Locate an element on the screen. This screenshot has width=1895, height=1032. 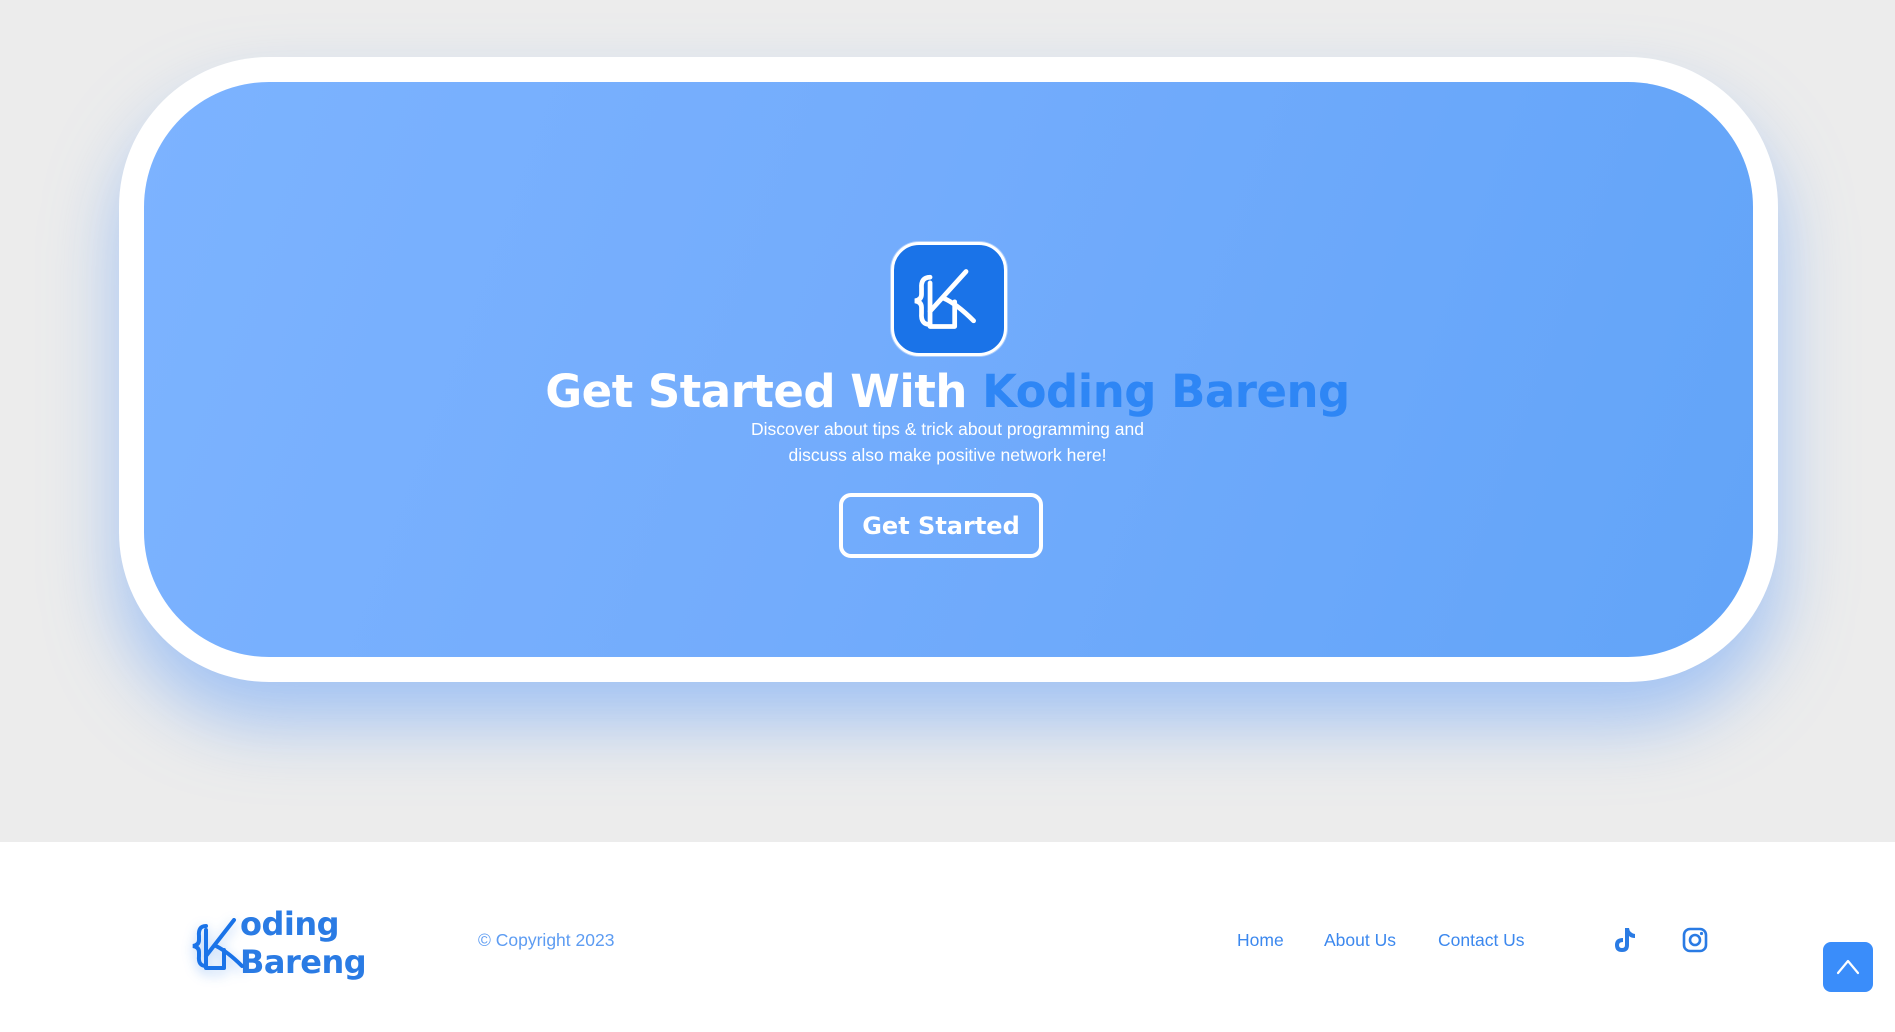
get-started-button: Get Started is located at coordinates (941, 525).